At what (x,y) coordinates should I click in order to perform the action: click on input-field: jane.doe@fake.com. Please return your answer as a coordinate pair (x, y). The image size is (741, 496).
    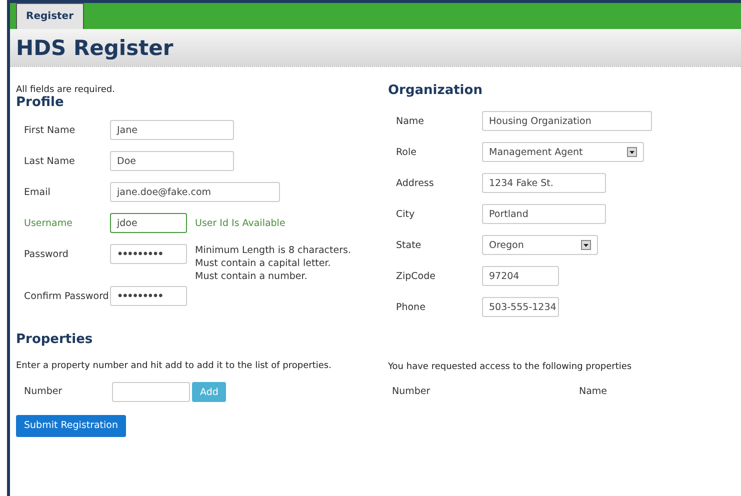
    Looking at the image, I should click on (195, 192).